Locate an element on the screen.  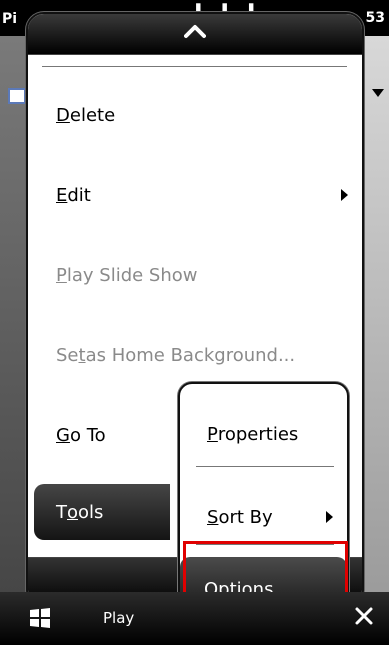
menu-item-go-to-label: o To is located at coordinates (87, 435).